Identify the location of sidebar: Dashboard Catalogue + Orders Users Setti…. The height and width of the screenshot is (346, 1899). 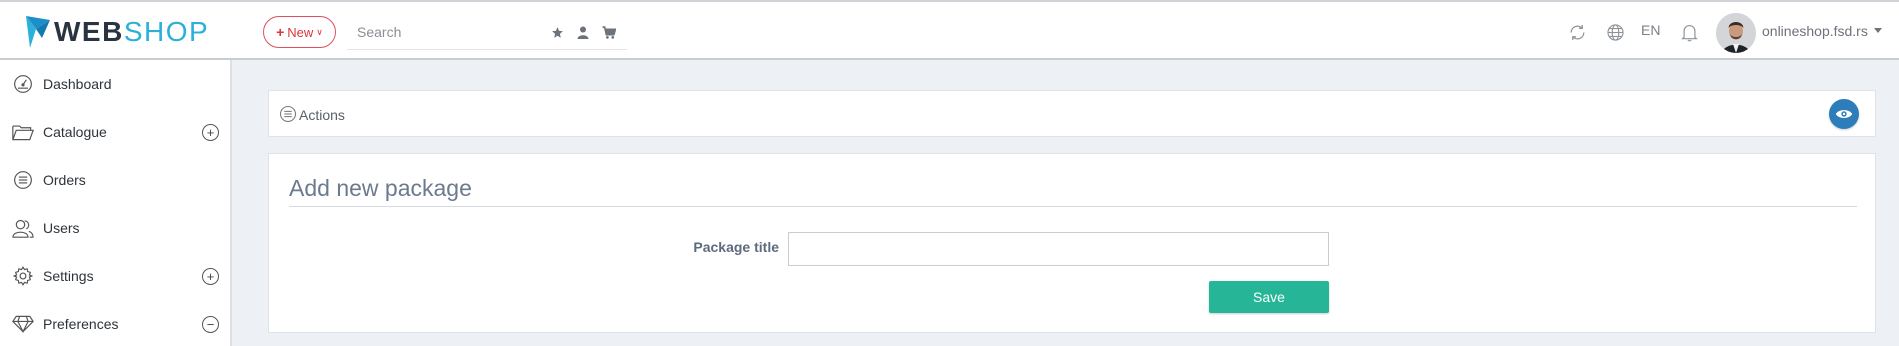
(116, 203).